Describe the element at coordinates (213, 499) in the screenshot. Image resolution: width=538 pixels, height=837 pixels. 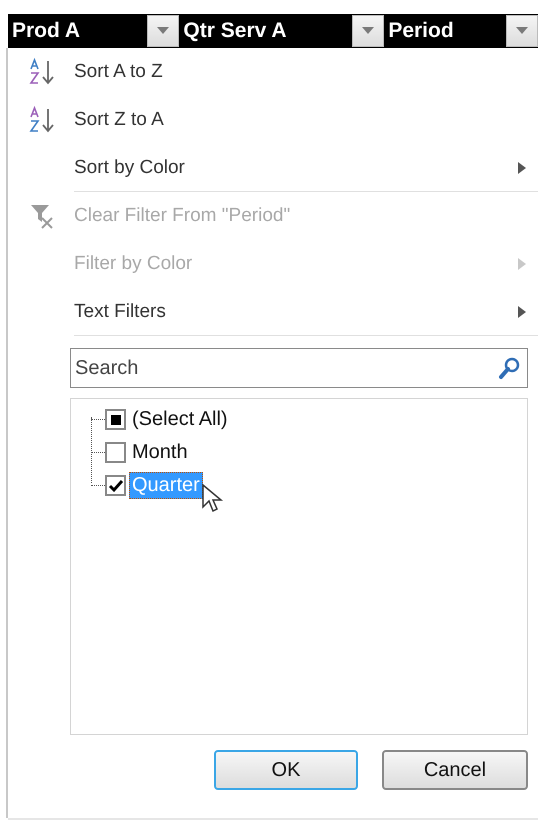
I see `cursor-icon` at that location.